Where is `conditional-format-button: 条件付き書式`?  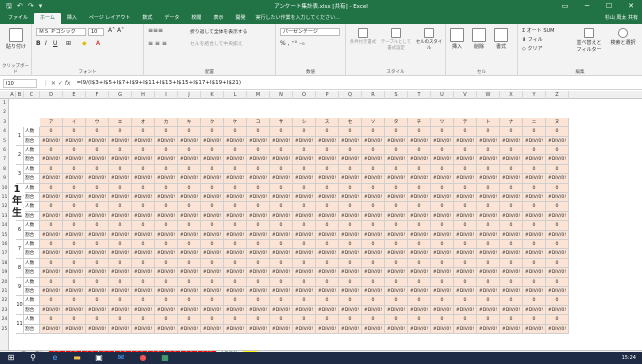 conditional-format-button: 条件付き書式 is located at coordinates (363, 36).